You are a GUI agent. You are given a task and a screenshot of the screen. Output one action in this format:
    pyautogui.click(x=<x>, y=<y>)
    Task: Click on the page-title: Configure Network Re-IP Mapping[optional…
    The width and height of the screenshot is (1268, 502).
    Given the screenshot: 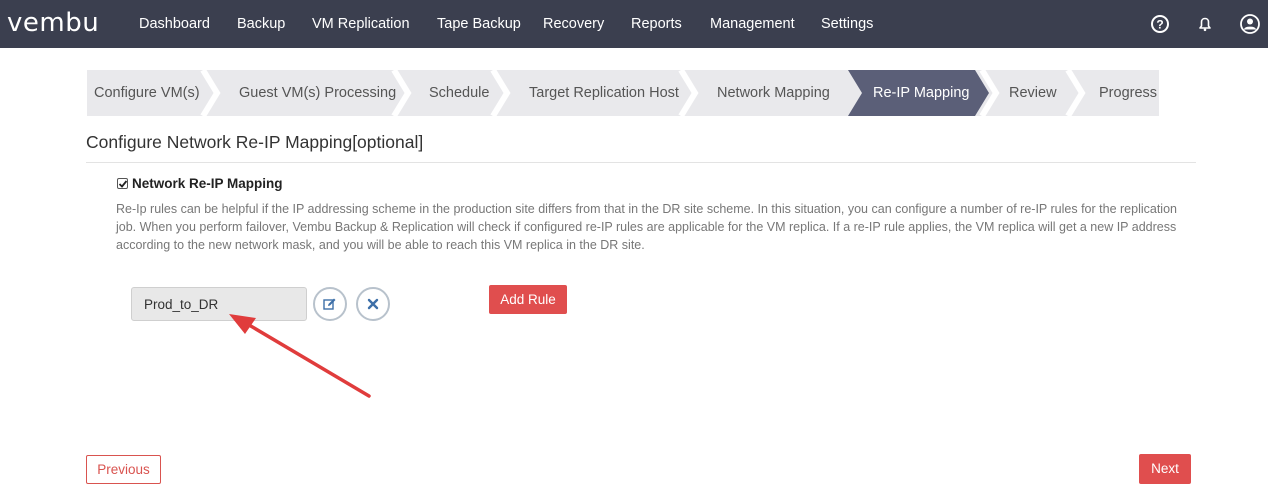 What is the action you would take?
    pyautogui.click(x=255, y=142)
    